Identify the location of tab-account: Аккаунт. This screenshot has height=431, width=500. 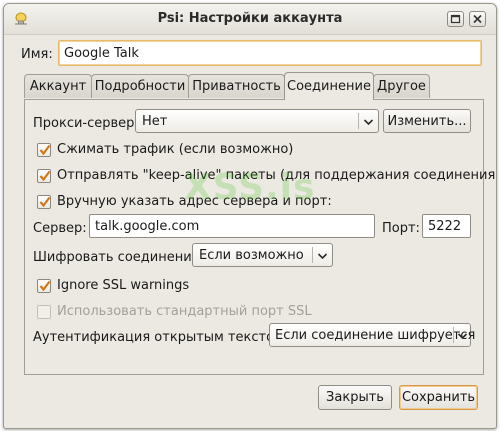
(58, 86).